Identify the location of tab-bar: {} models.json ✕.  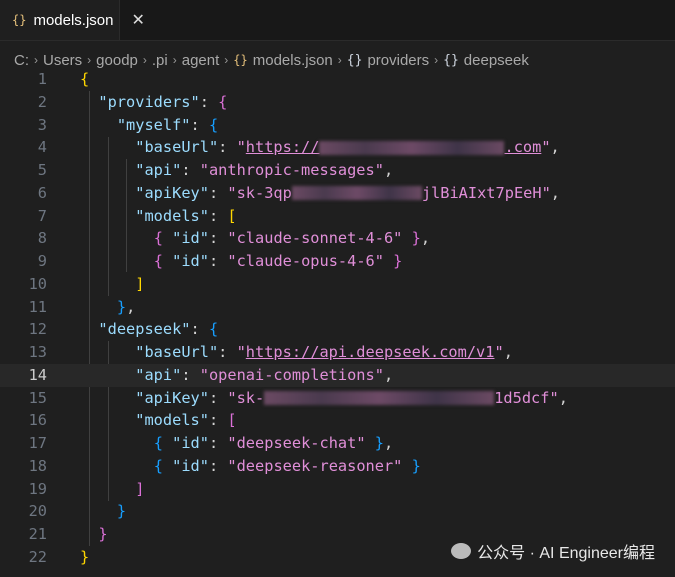
(337, 20).